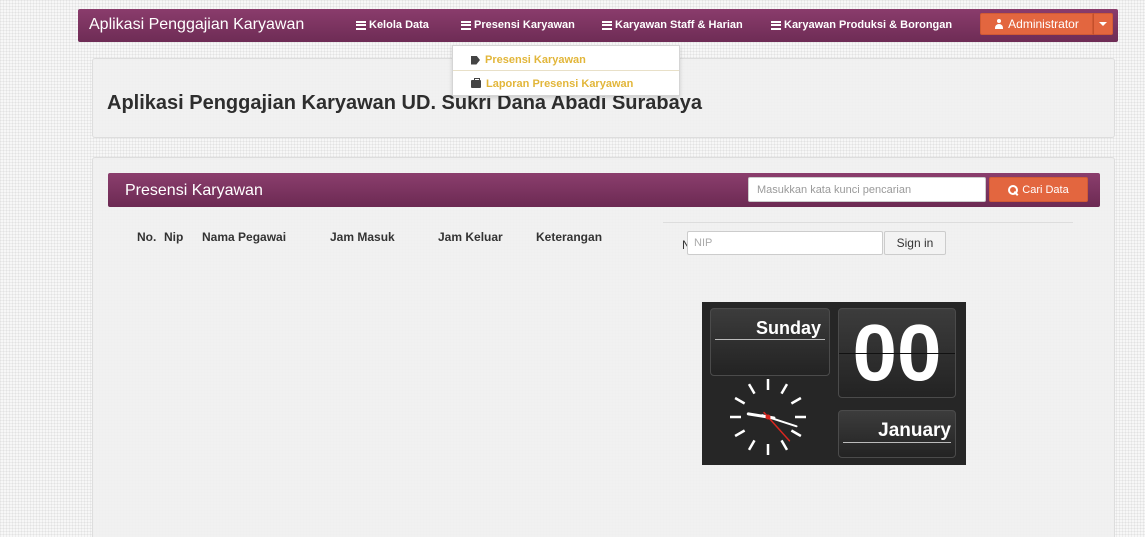  I want to click on column-header-keterangan: Keterangan, so click(569, 237).